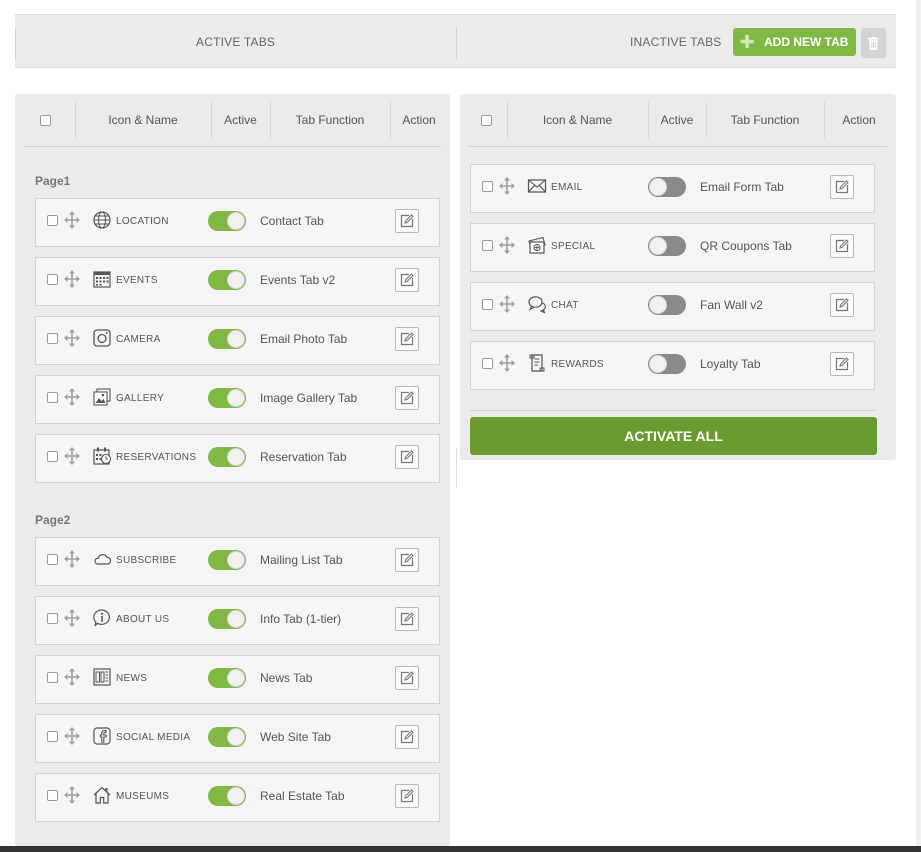  Describe the element at coordinates (102, 795) in the screenshot. I see `house-icon` at that location.